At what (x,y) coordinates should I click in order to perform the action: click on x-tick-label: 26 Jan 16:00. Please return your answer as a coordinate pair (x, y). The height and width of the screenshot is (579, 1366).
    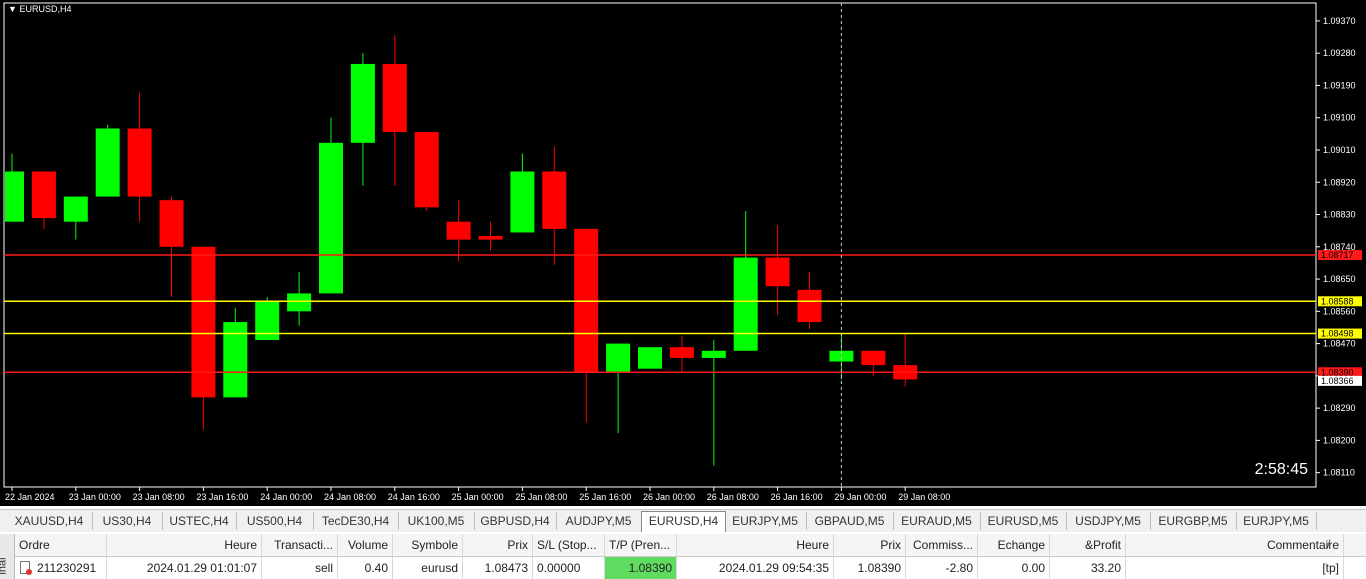
    Looking at the image, I should click on (797, 497).